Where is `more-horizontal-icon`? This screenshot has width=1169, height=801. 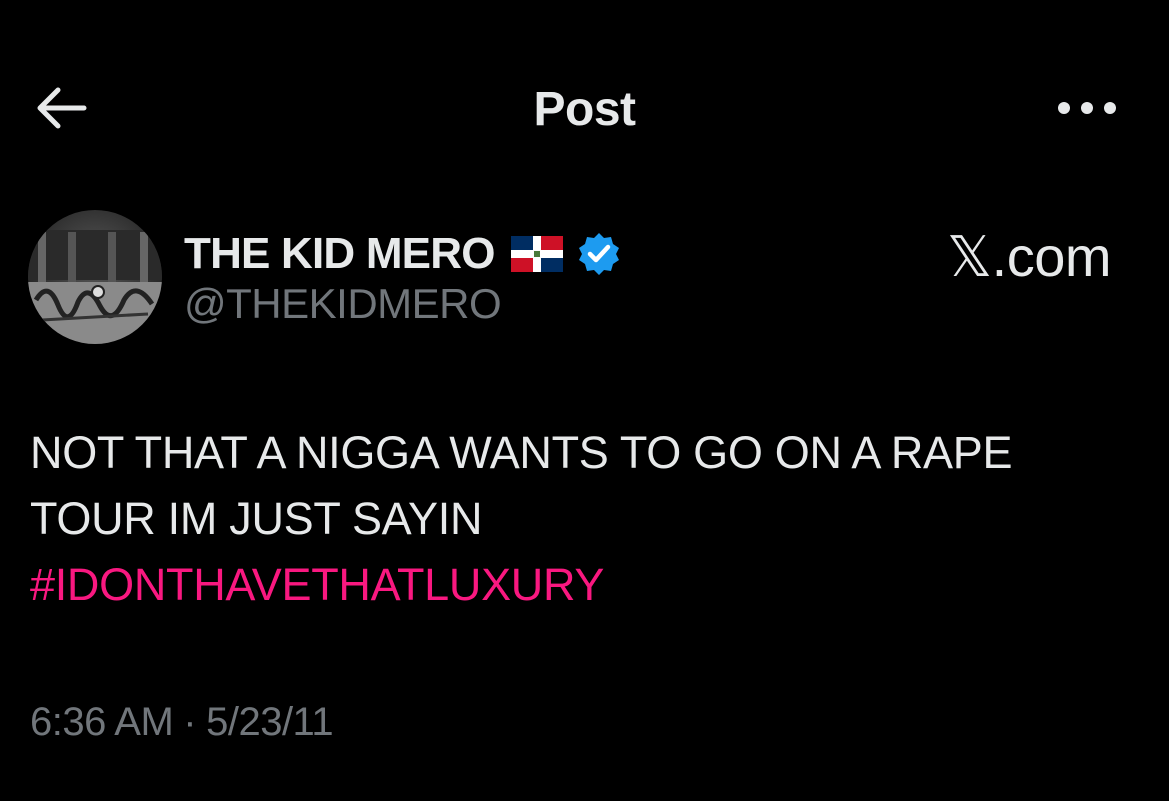
more-horizontal-icon is located at coordinates (1087, 108).